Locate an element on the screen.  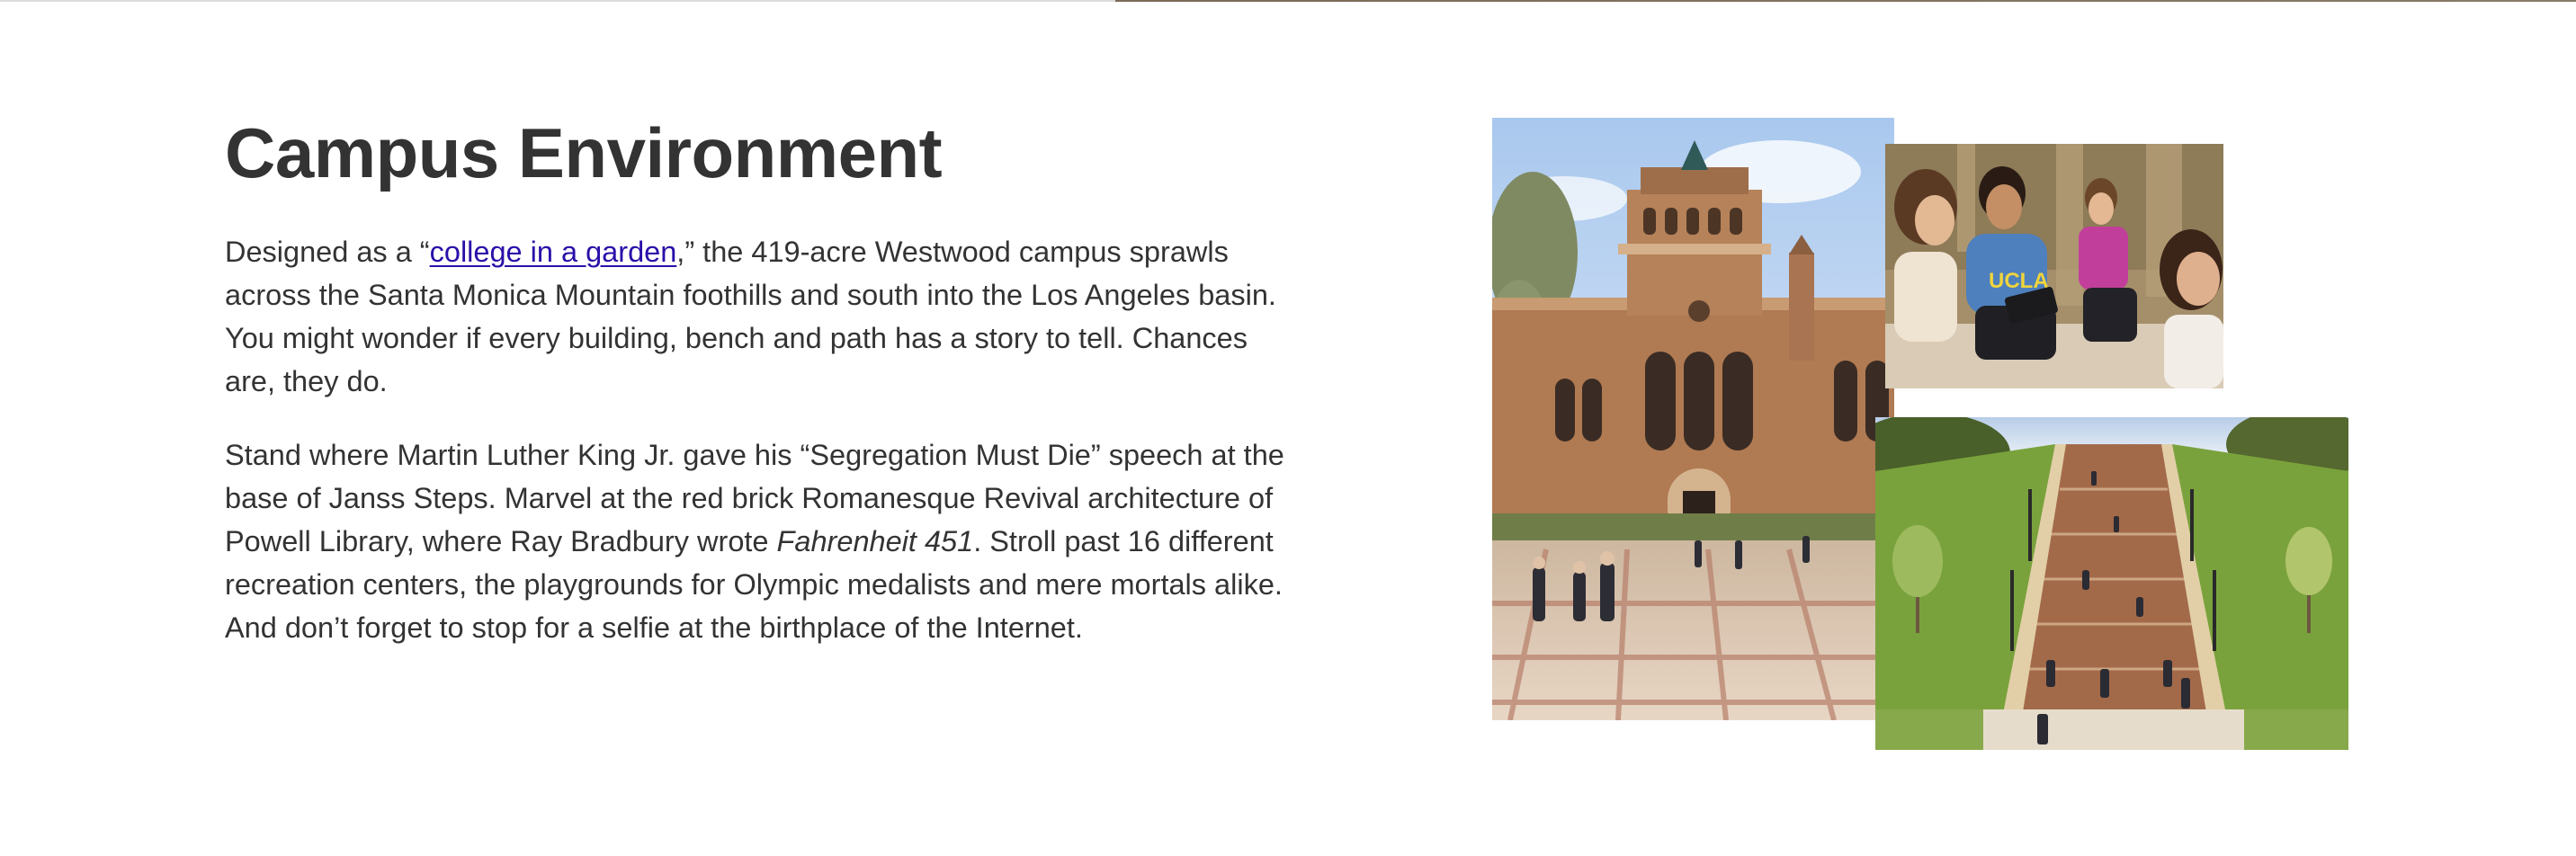
section-title: Campus Environment is located at coordinates (584, 152).